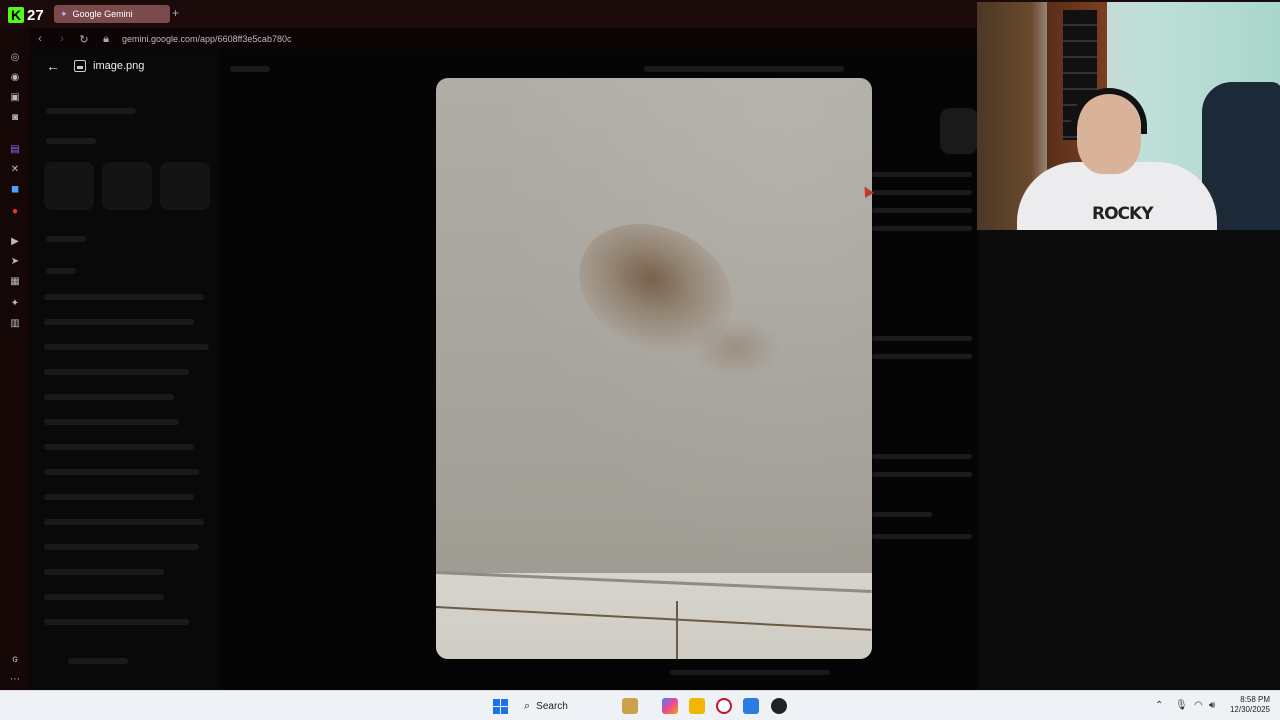 Image resolution: width=1280 pixels, height=720 pixels. Describe the element at coordinates (15, 170) in the screenshot. I see `x-icon: ✕` at that location.